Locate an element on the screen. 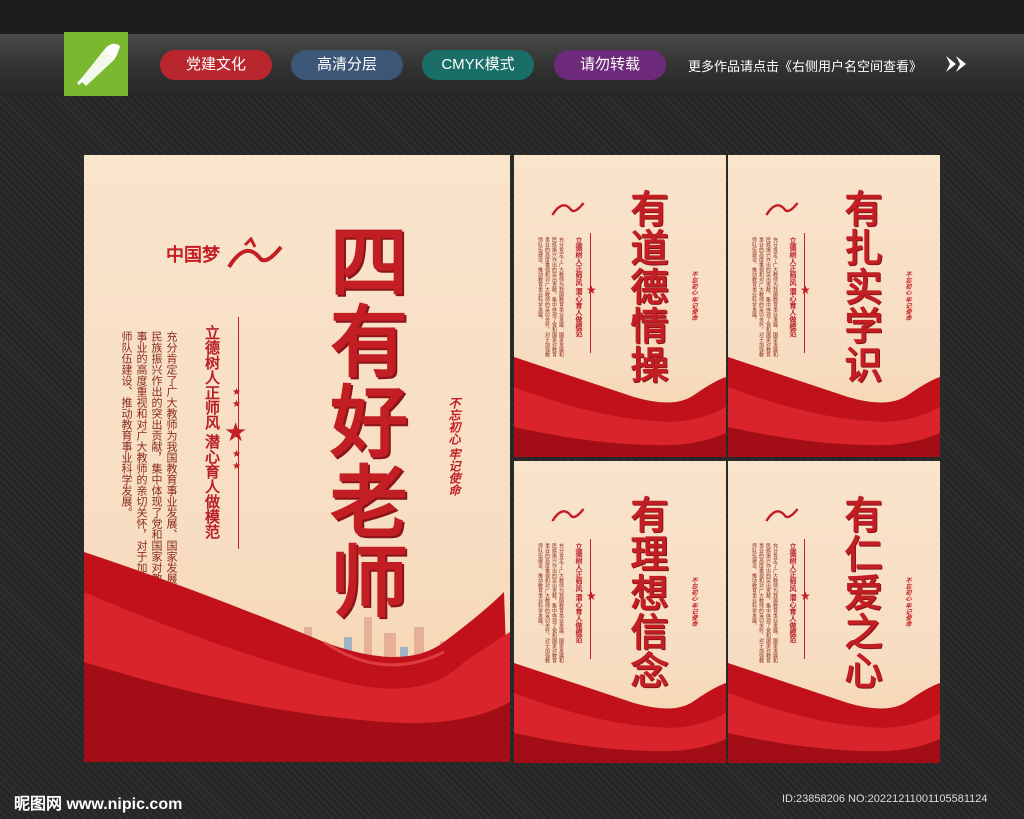  tag-no-repost: 请勿转载 is located at coordinates (610, 65).